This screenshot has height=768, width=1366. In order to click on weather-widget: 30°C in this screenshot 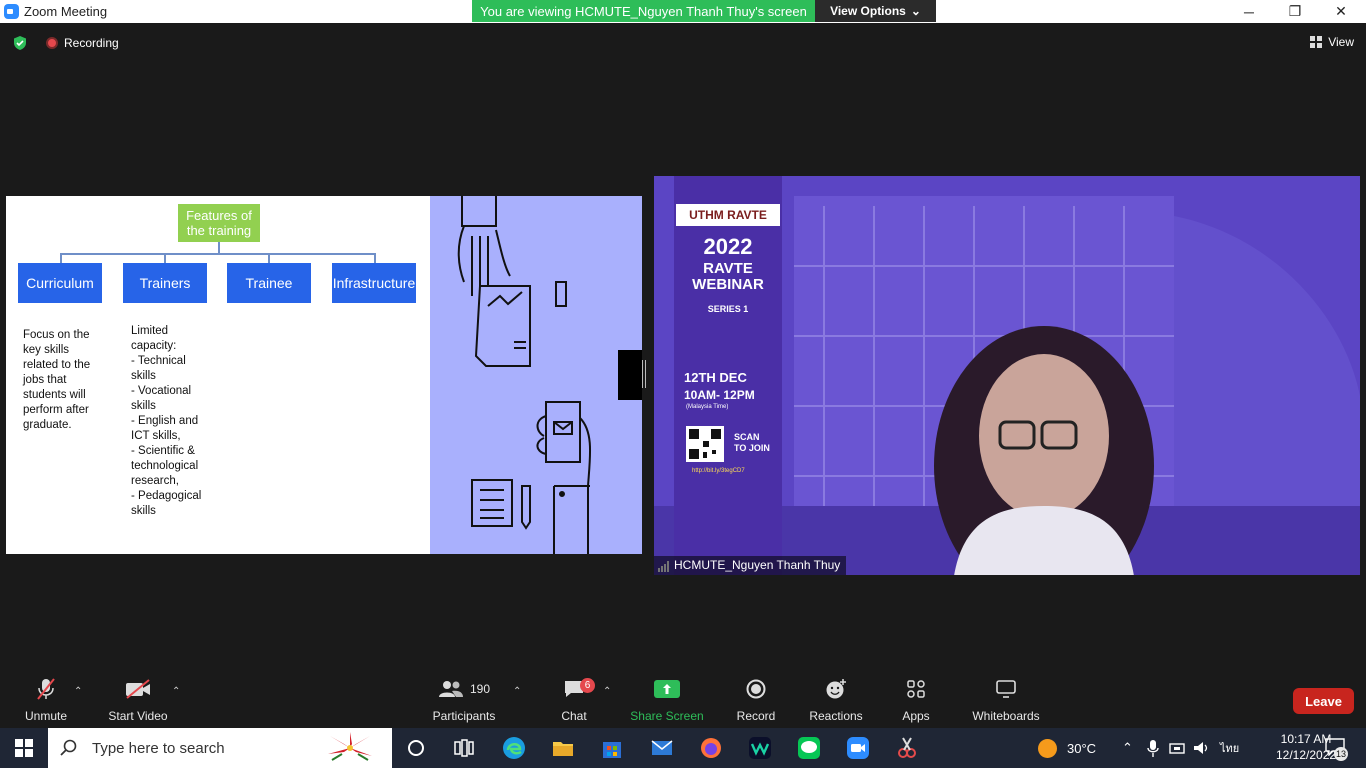, I will do `click(1067, 748)`.